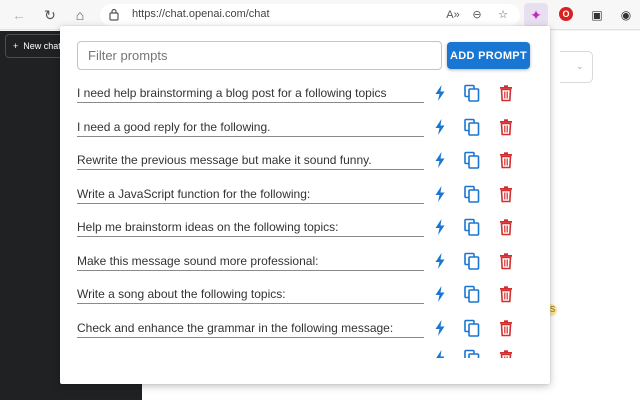 The image size is (640, 400). What do you see at coordinates (597, 15) in the screenshot?
I see `collections-icon: ▣` at bounding box center [597, 15].